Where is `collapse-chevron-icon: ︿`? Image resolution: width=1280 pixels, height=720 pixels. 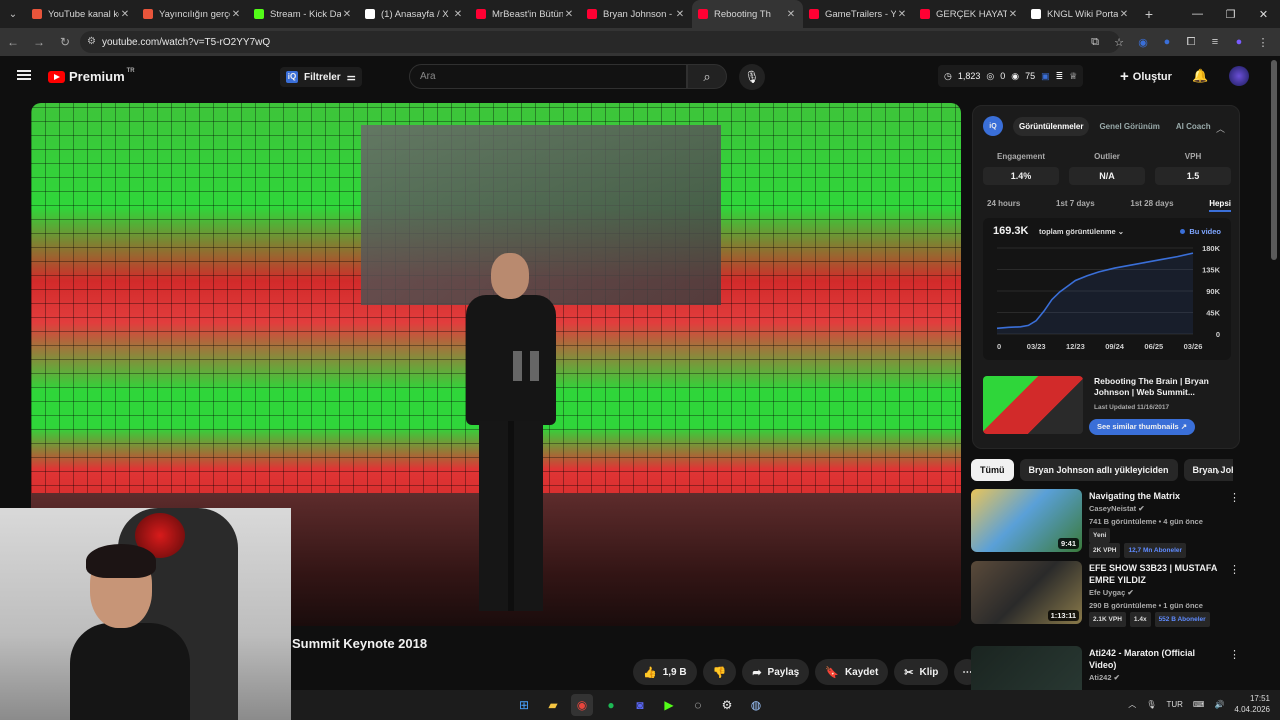 collapse-chevron-icon: ︿ is located at coordinates (1220, 128).